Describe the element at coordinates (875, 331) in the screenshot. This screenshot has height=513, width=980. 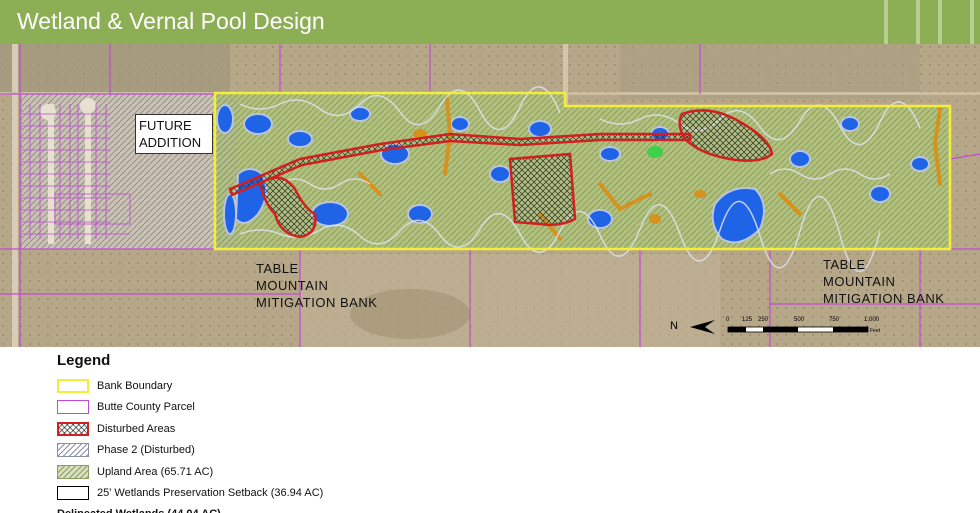
I see `scale-unit: Feet` at that location.